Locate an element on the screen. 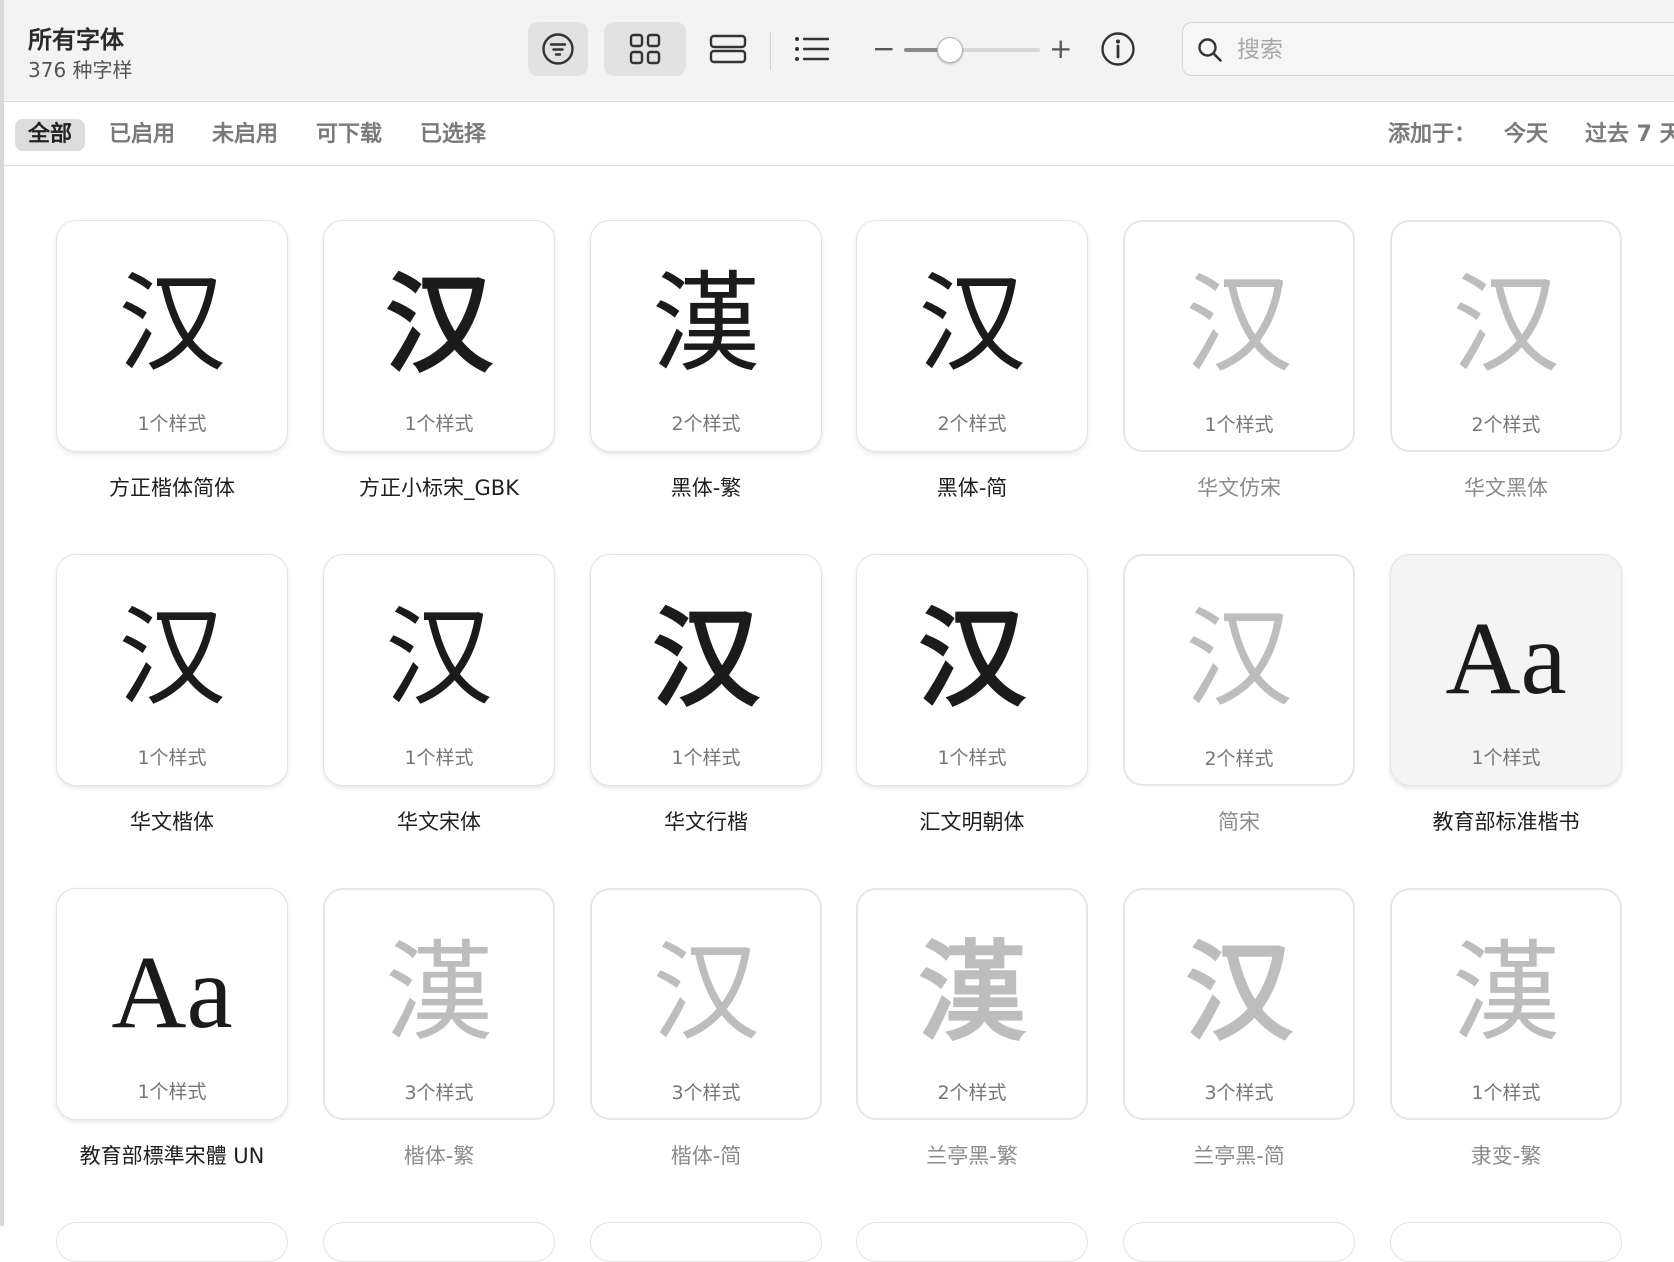 Image resolution: width=1674 pixels, height=1262 pixels. font-tile: 汉 2个样式 简宋 is located at coordinates (1239, 695).